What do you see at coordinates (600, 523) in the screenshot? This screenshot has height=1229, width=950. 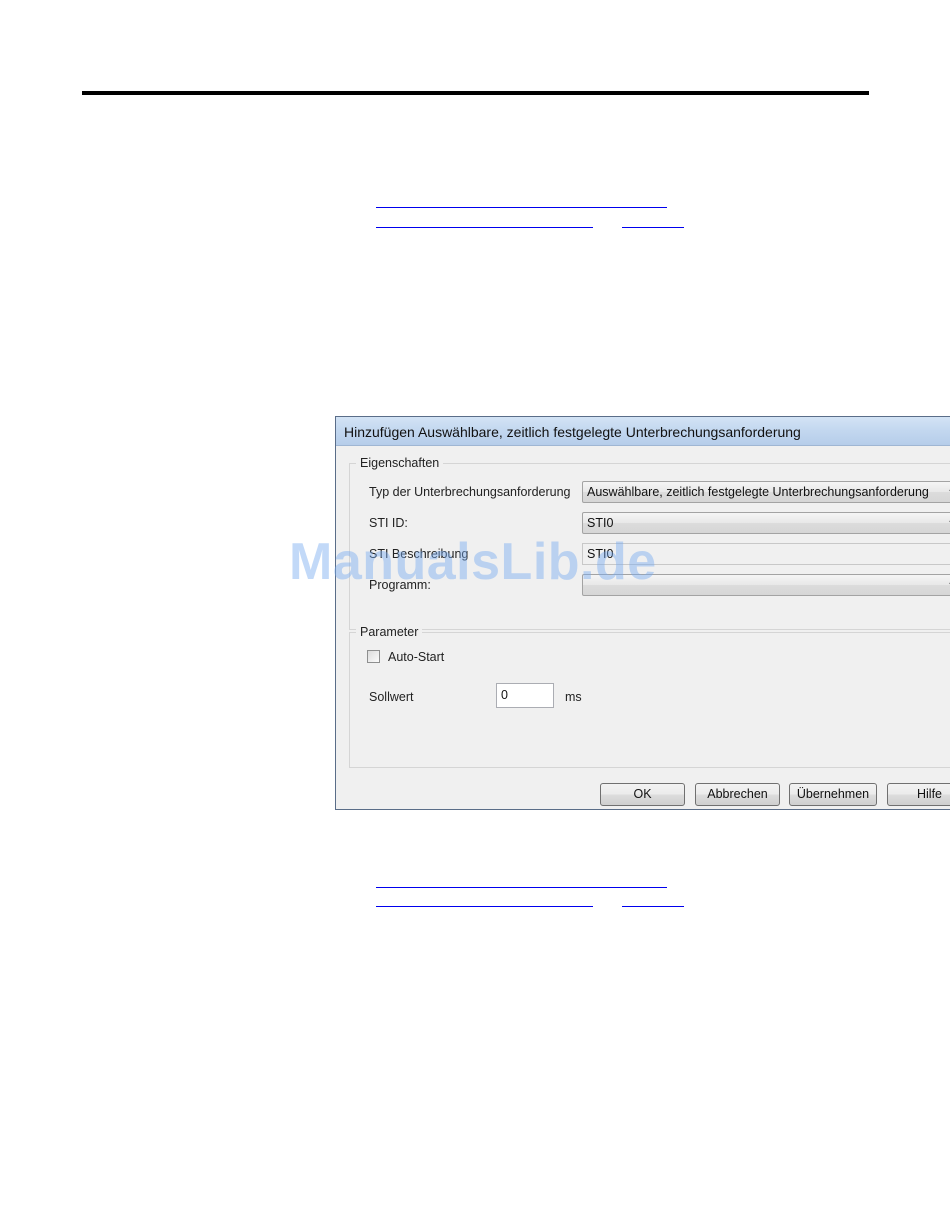 I see `sti-id-value: STI0` at bounding box center [600, 523].